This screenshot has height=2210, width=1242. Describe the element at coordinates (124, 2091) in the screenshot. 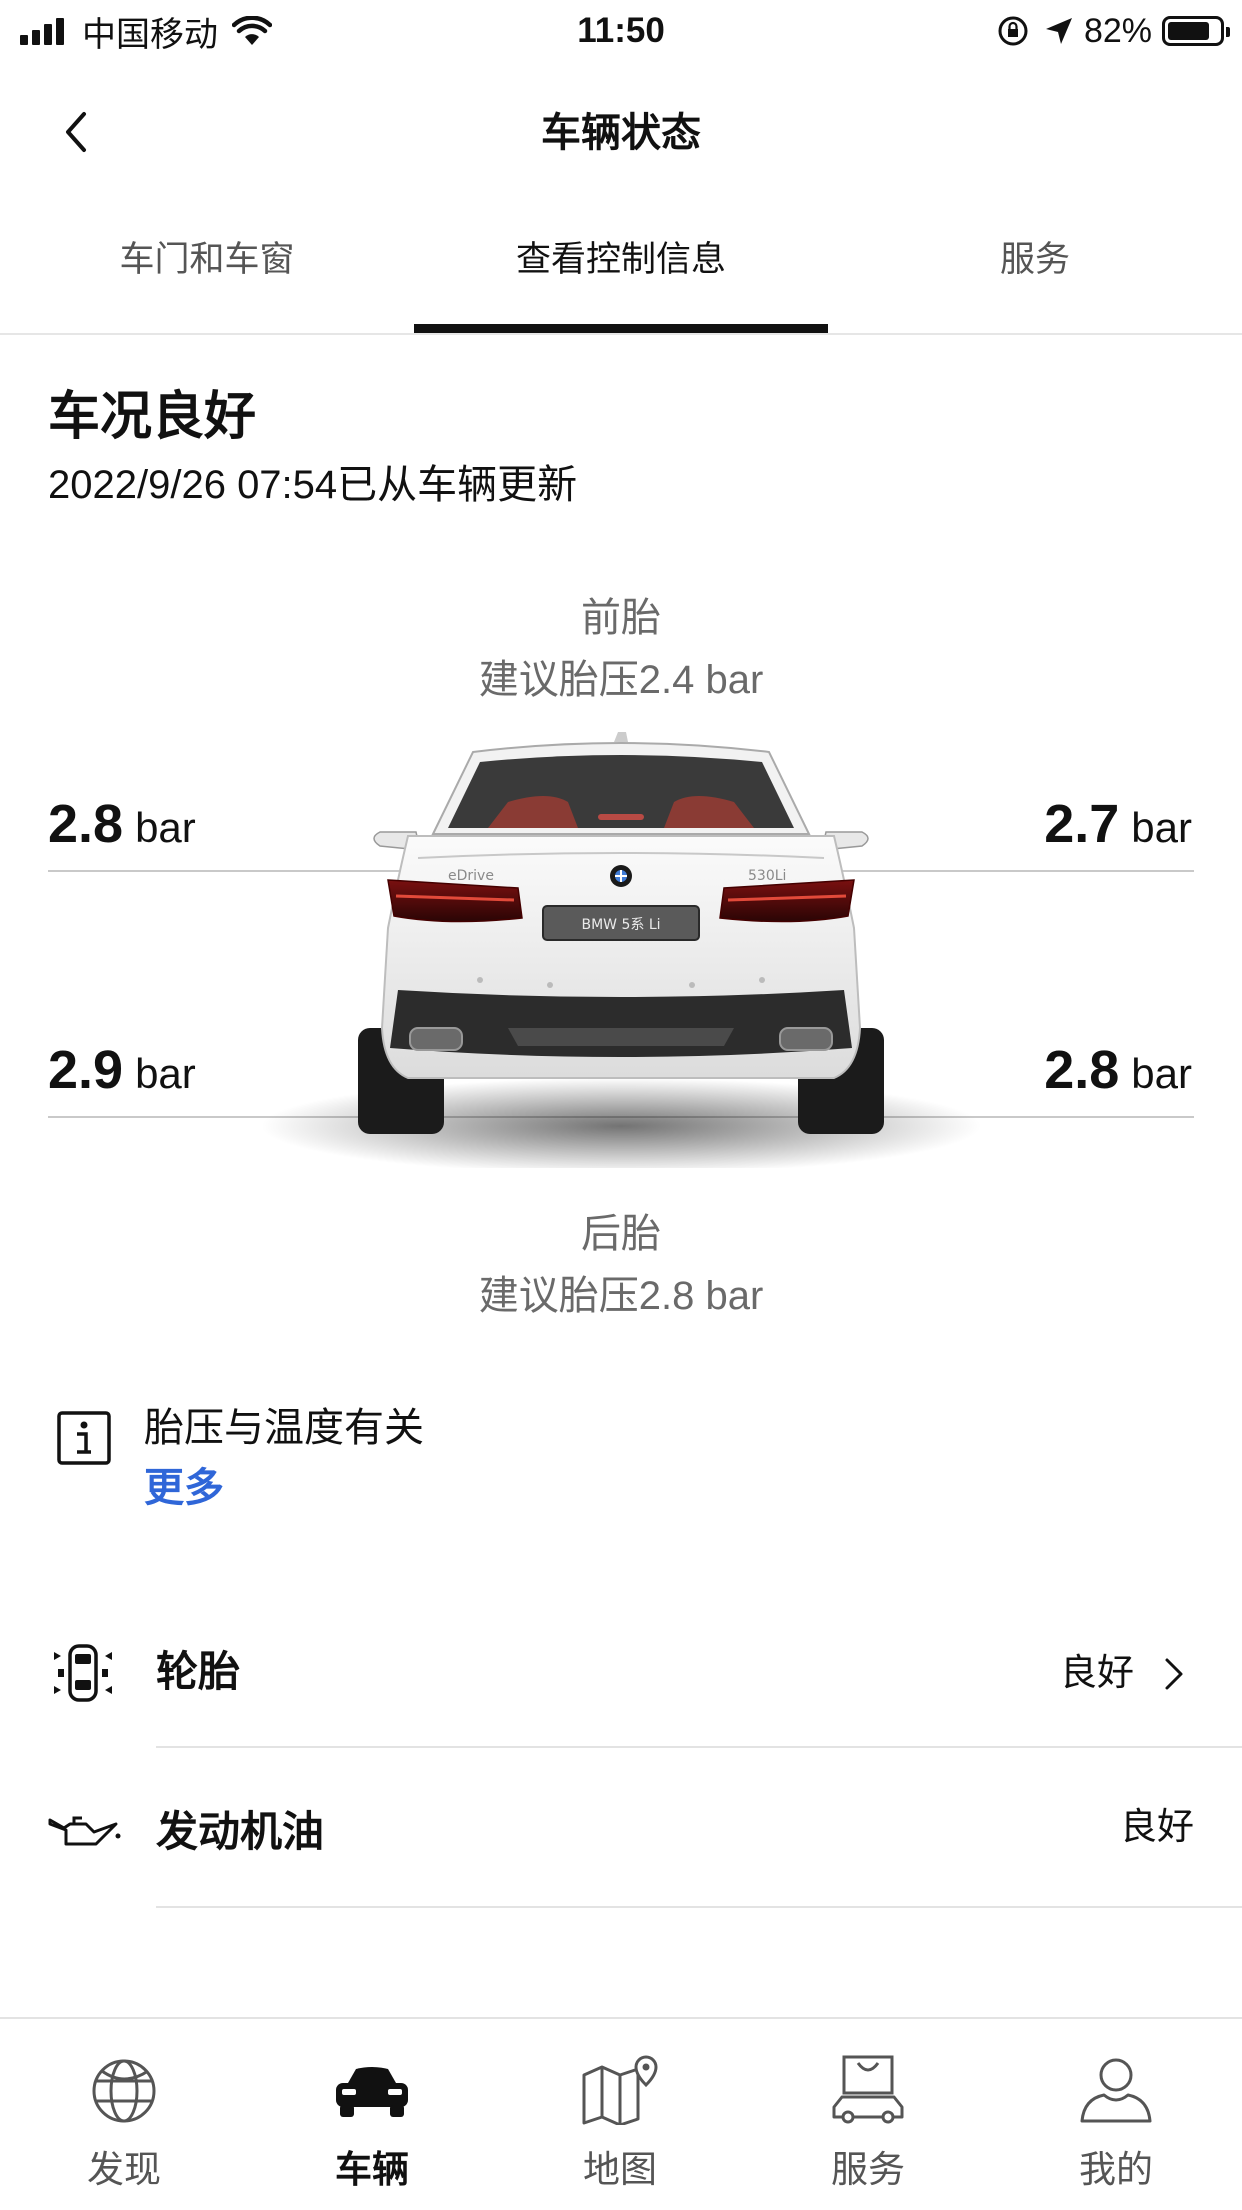

I see `globe-icon` at that location.